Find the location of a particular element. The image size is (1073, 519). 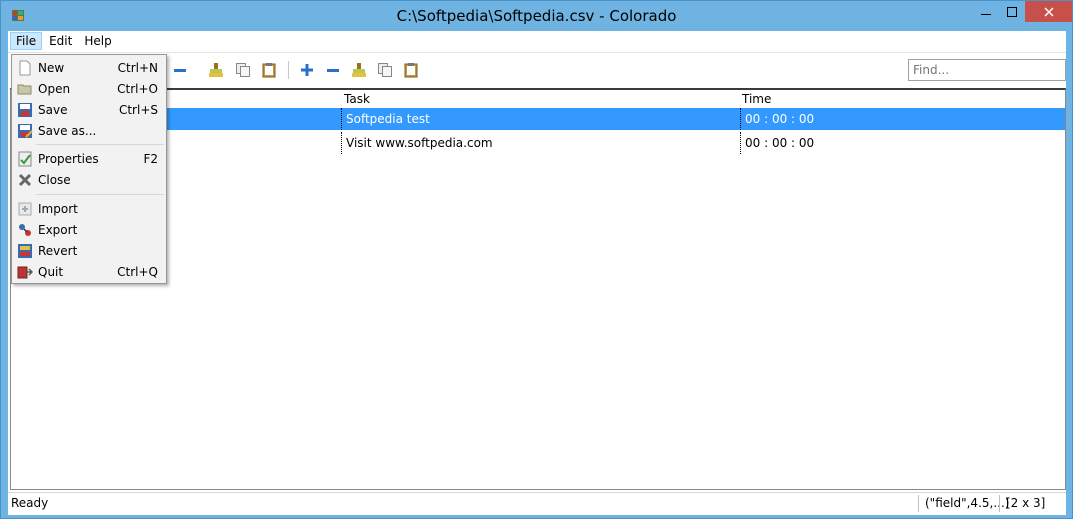

table-row: Softpedia test 00 : 00 : 00 is located at coordinates (538, 119).